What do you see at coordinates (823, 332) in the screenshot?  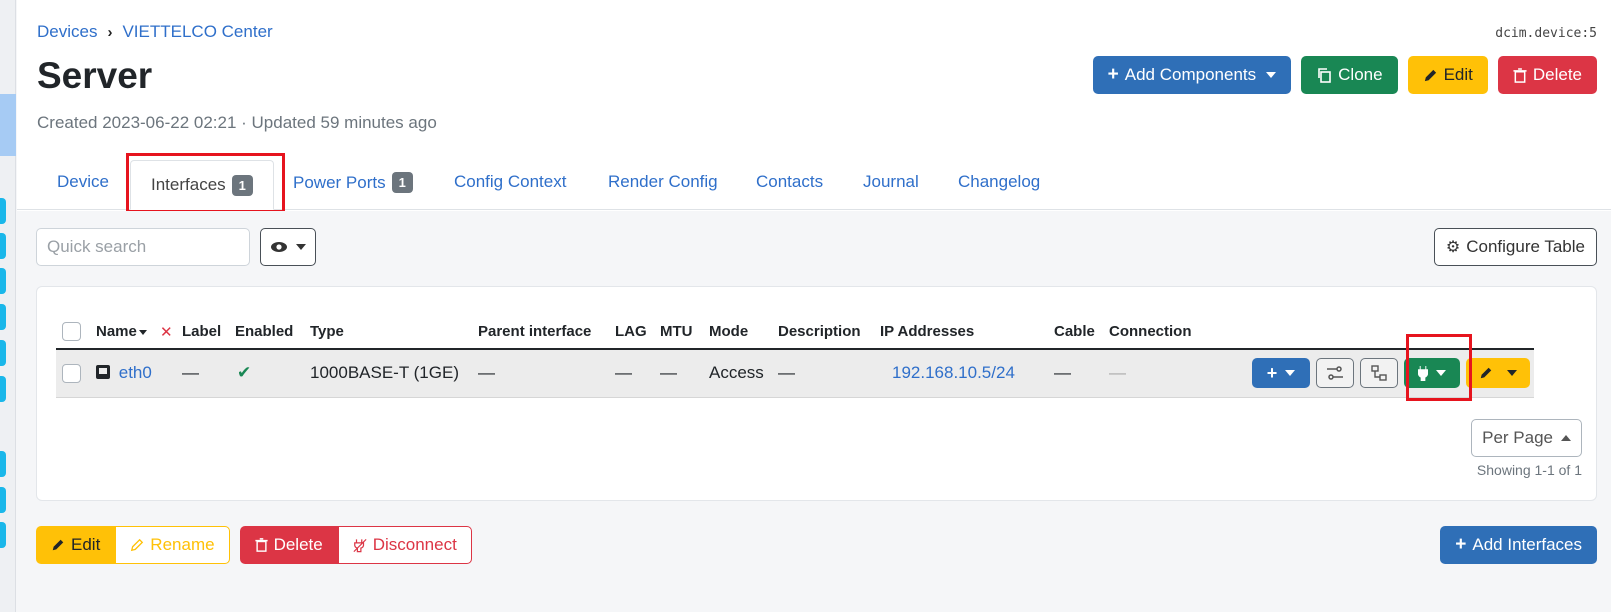 I see `column-description: Description` at bounding box center [823, 332].